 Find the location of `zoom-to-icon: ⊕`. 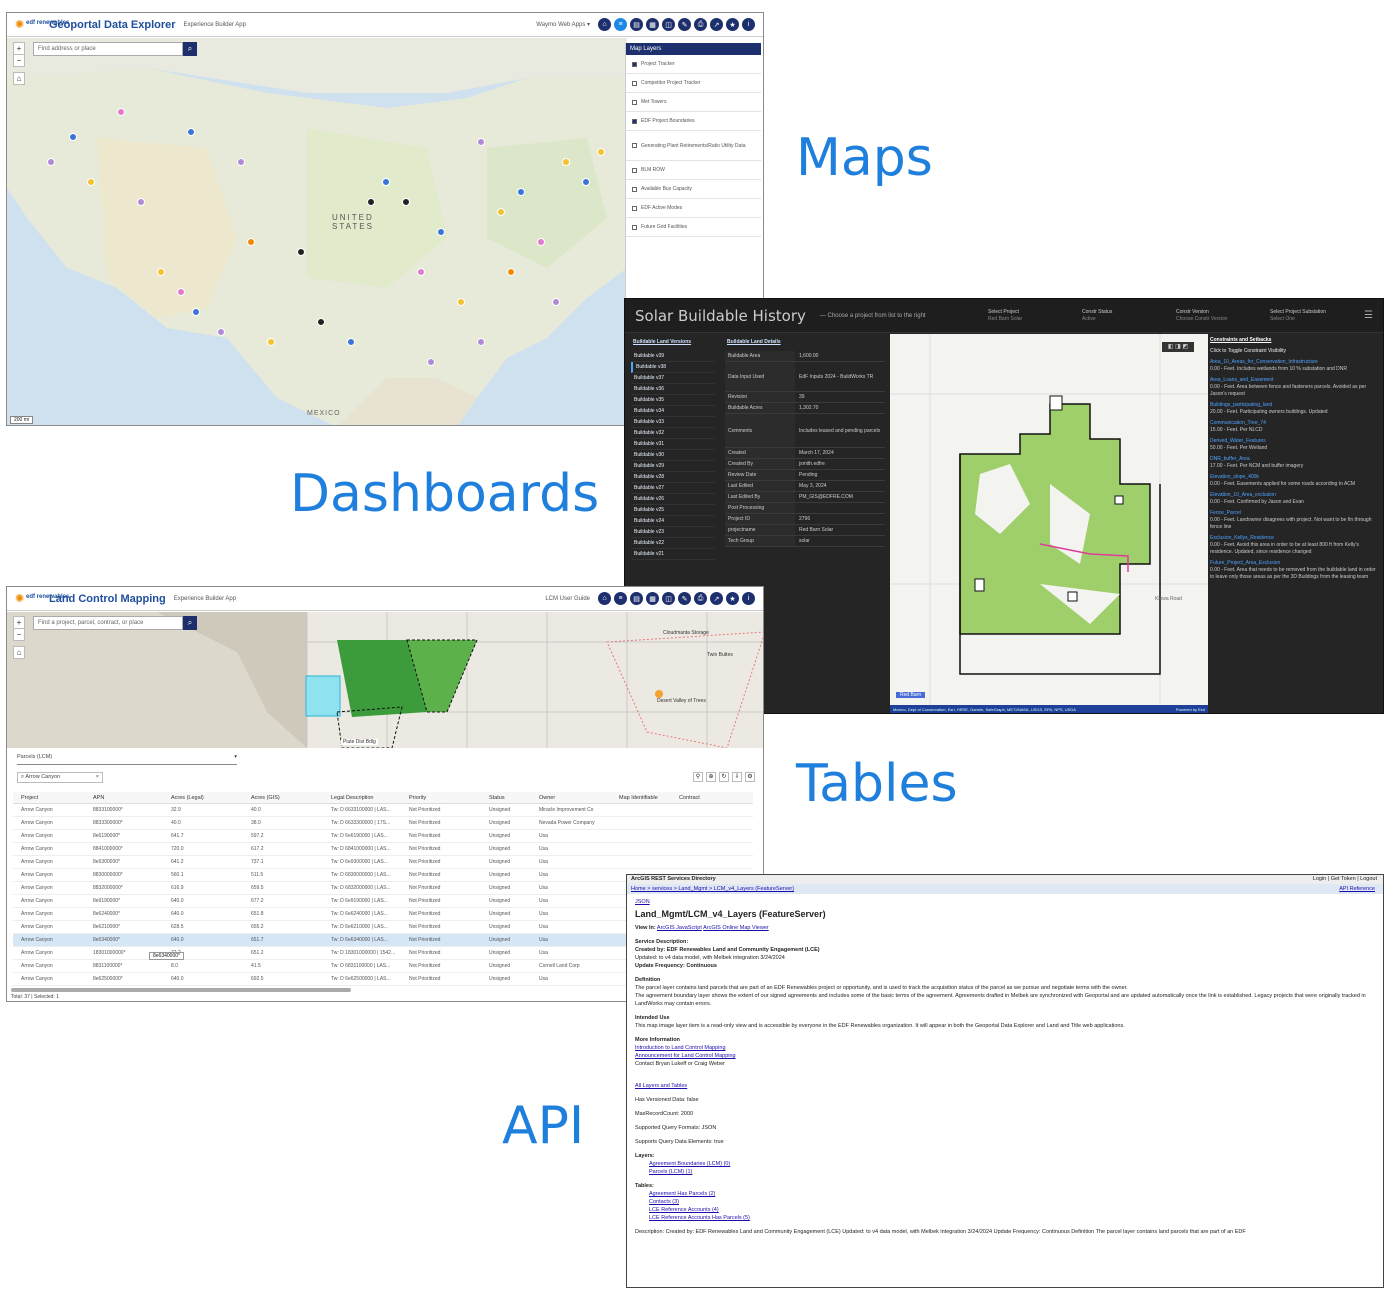

zoom-to-icon: ⊕ is located at coordinates (711, 777).